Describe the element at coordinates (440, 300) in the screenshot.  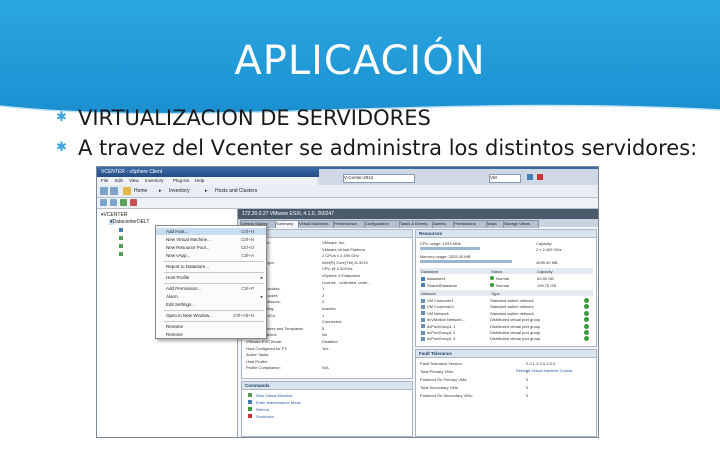
I see `network-name: VM Customer1` at that location.